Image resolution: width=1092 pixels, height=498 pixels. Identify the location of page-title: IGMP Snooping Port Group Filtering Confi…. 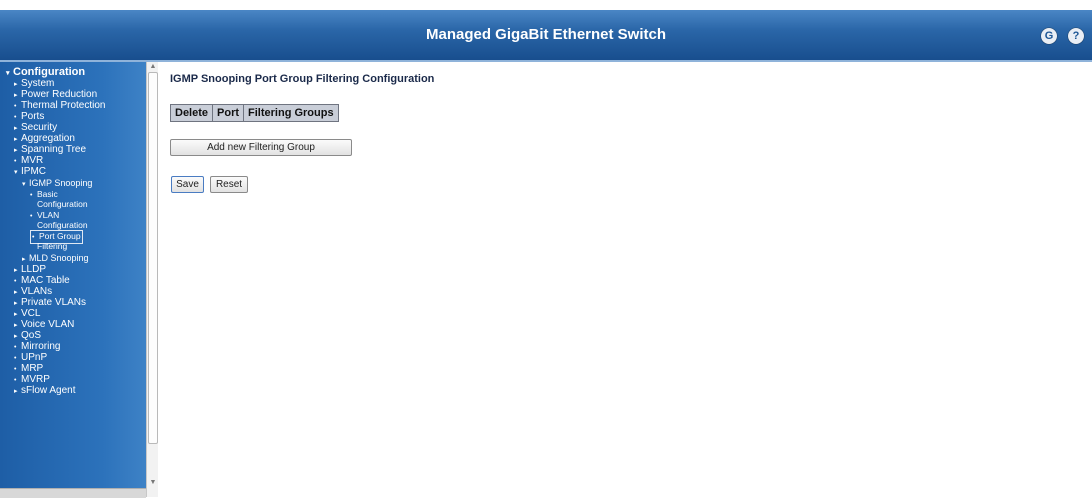
(302, 79).